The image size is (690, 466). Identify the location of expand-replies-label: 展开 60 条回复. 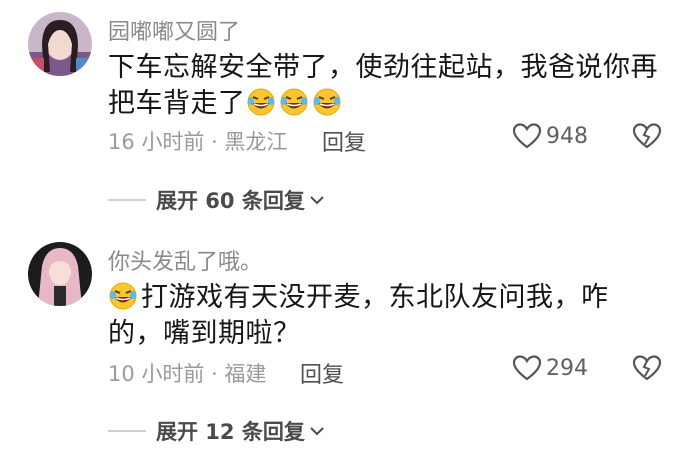
(230, 201).